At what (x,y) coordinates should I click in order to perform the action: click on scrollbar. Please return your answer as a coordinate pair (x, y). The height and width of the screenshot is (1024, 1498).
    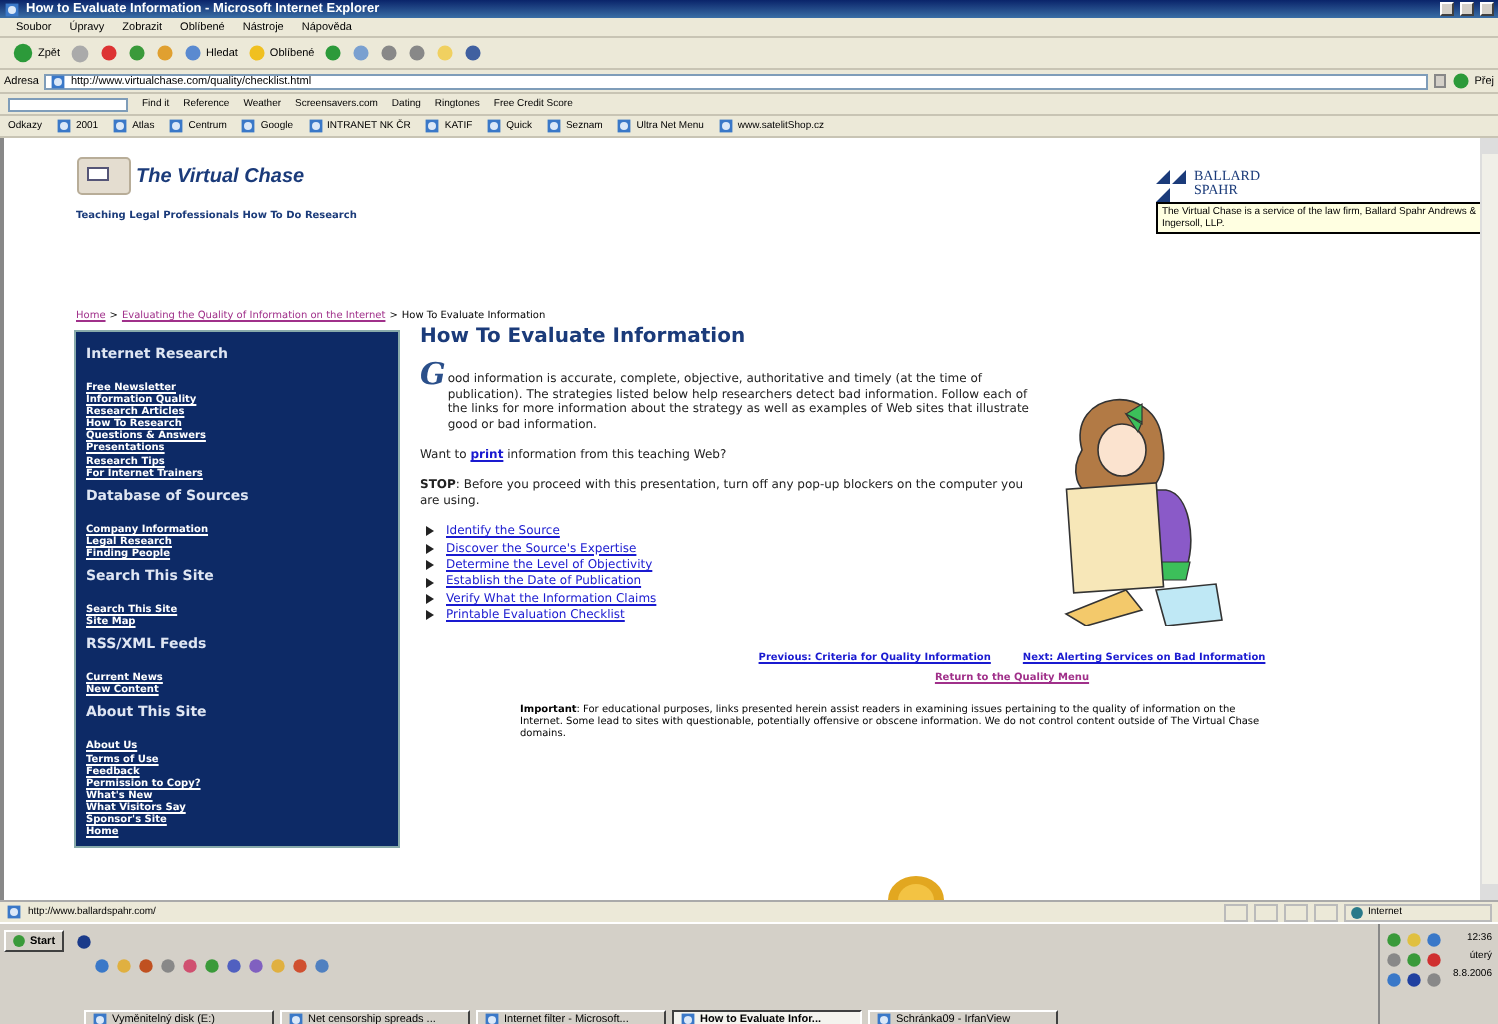
    Looking at the image, I should click on (1489, 519).